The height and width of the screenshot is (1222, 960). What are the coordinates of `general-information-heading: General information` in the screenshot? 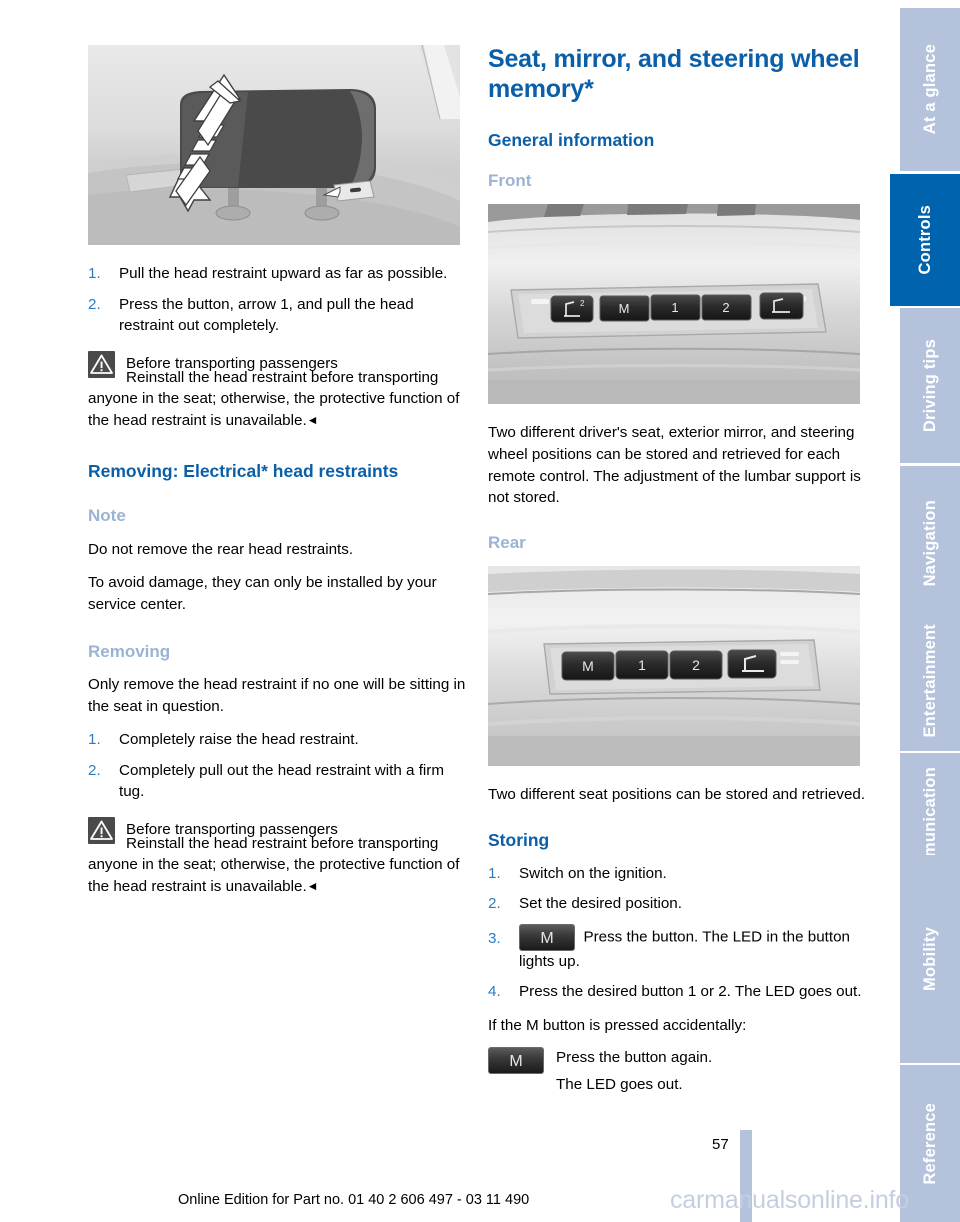 It's located at (571, 140).